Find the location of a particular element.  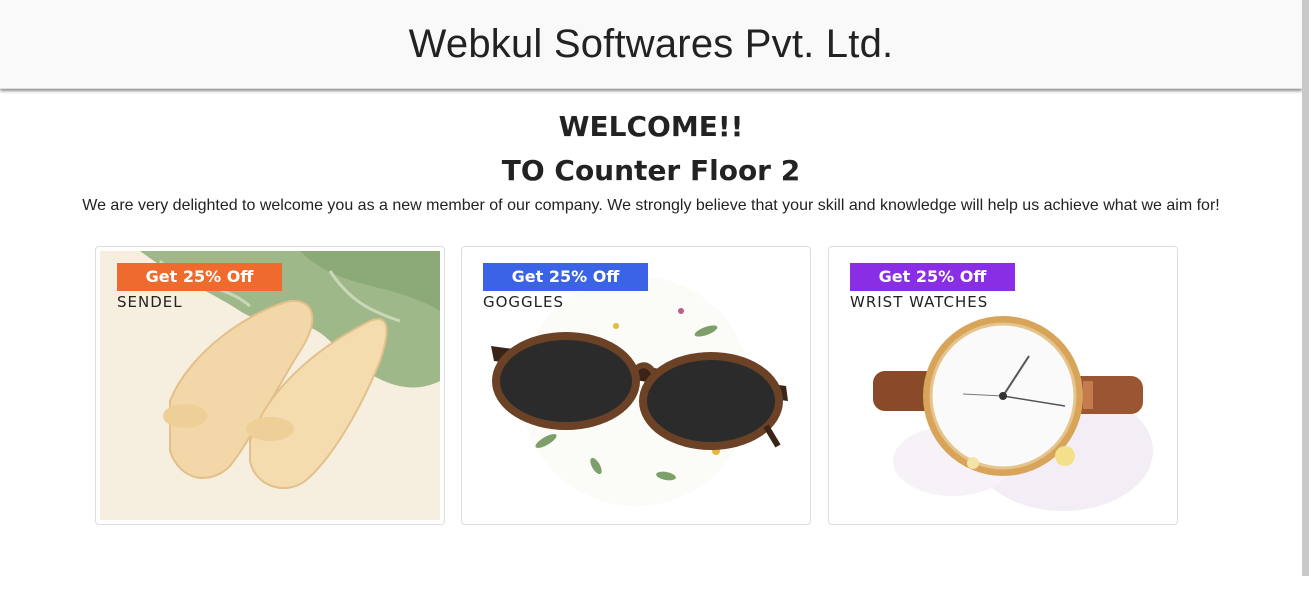

product-title: SENDEL is located at coordinates (150, 302).